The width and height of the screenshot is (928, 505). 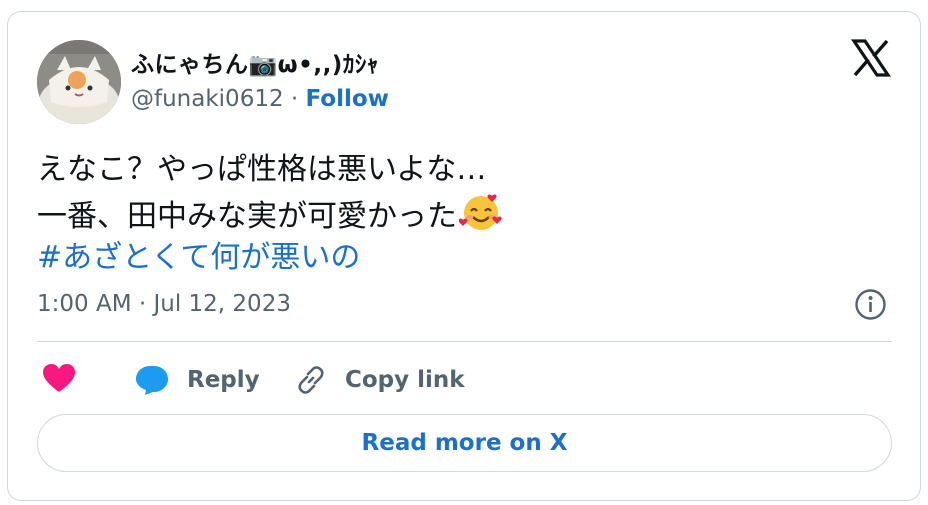 I want to click on divider, so click(x=464, y=341).